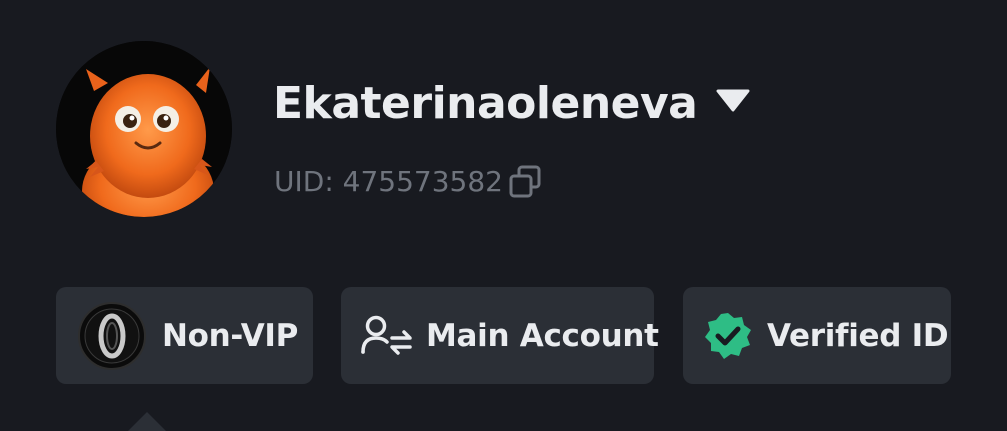 This screenshot has height=431, width=1007. What do you see at coordinates (230, 335) in the screenshot?
I see `vip-label: Non-VIP` at bounding box center [230, 335].